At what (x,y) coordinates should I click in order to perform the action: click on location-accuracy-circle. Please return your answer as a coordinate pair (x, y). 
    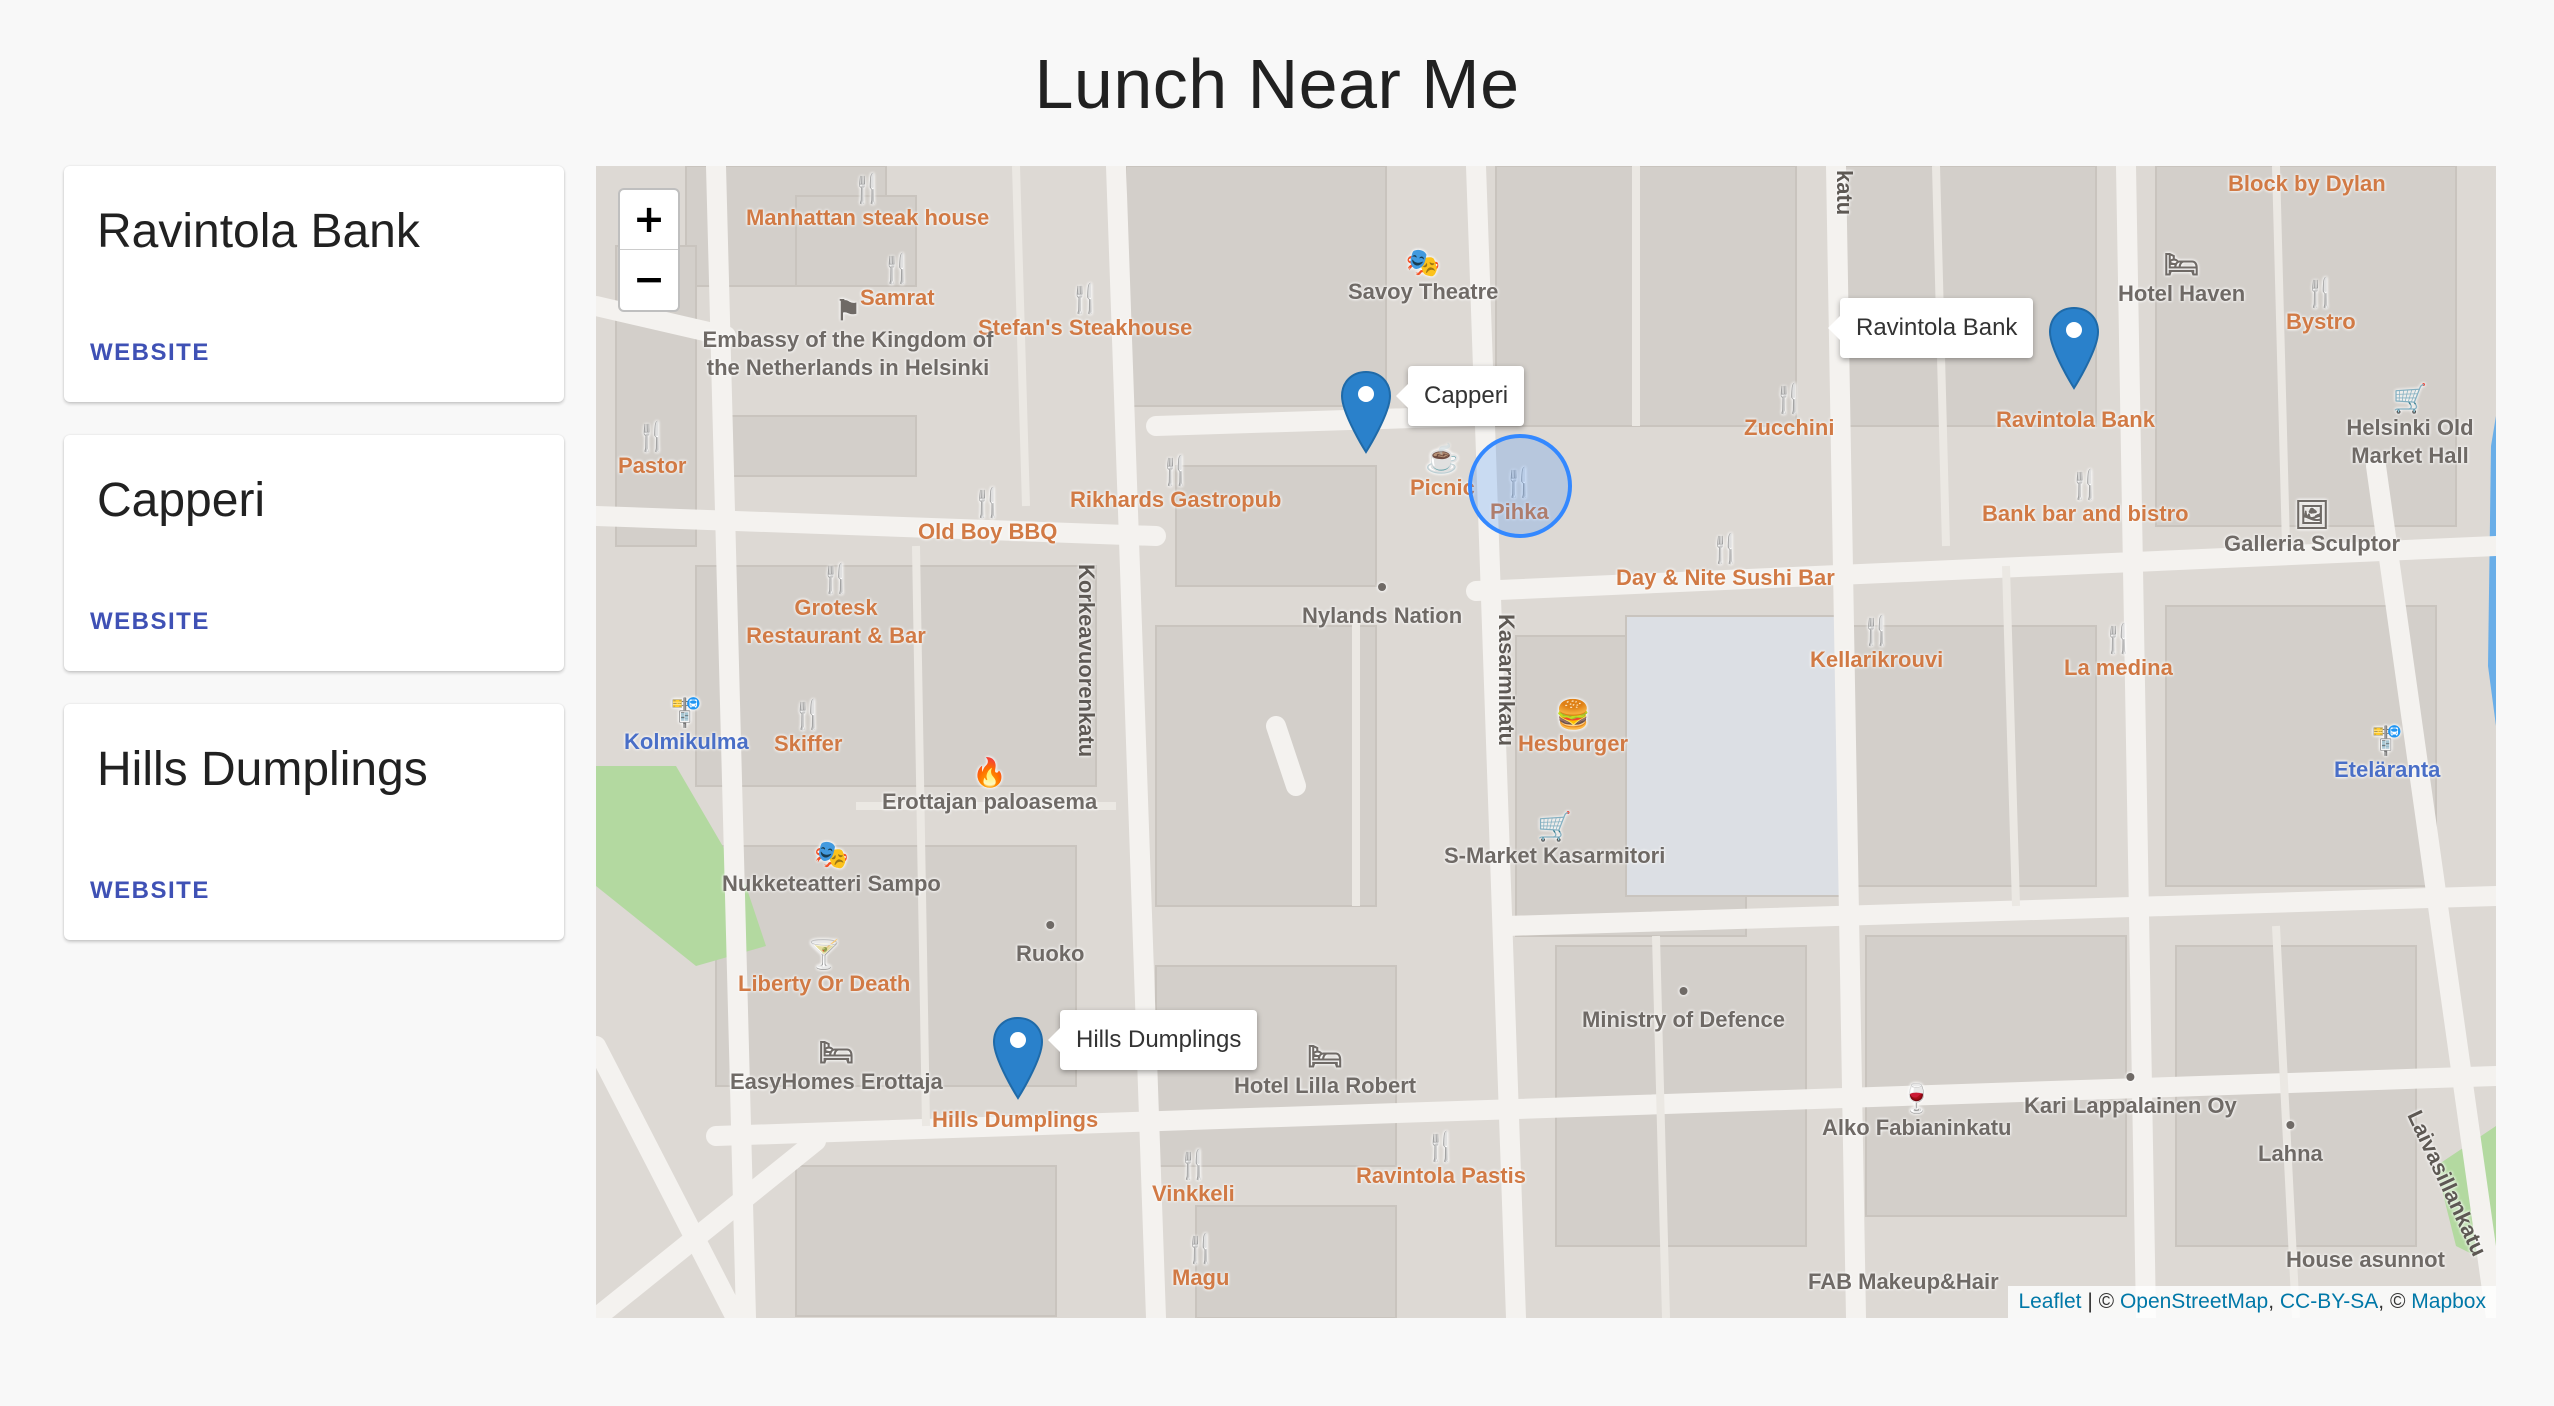
    Looking at the image, I should click on (1520, 486).